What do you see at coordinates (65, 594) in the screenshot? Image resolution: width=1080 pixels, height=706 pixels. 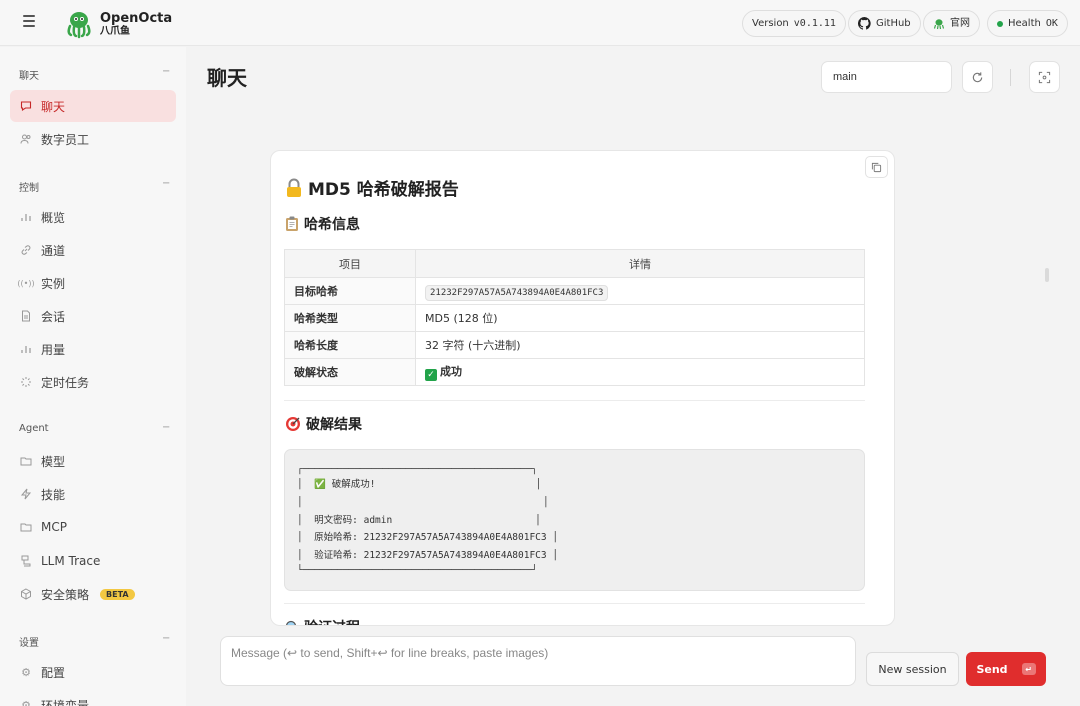 I see `sidebar-item-label: 安全策略` at bounding box center [65, 594].